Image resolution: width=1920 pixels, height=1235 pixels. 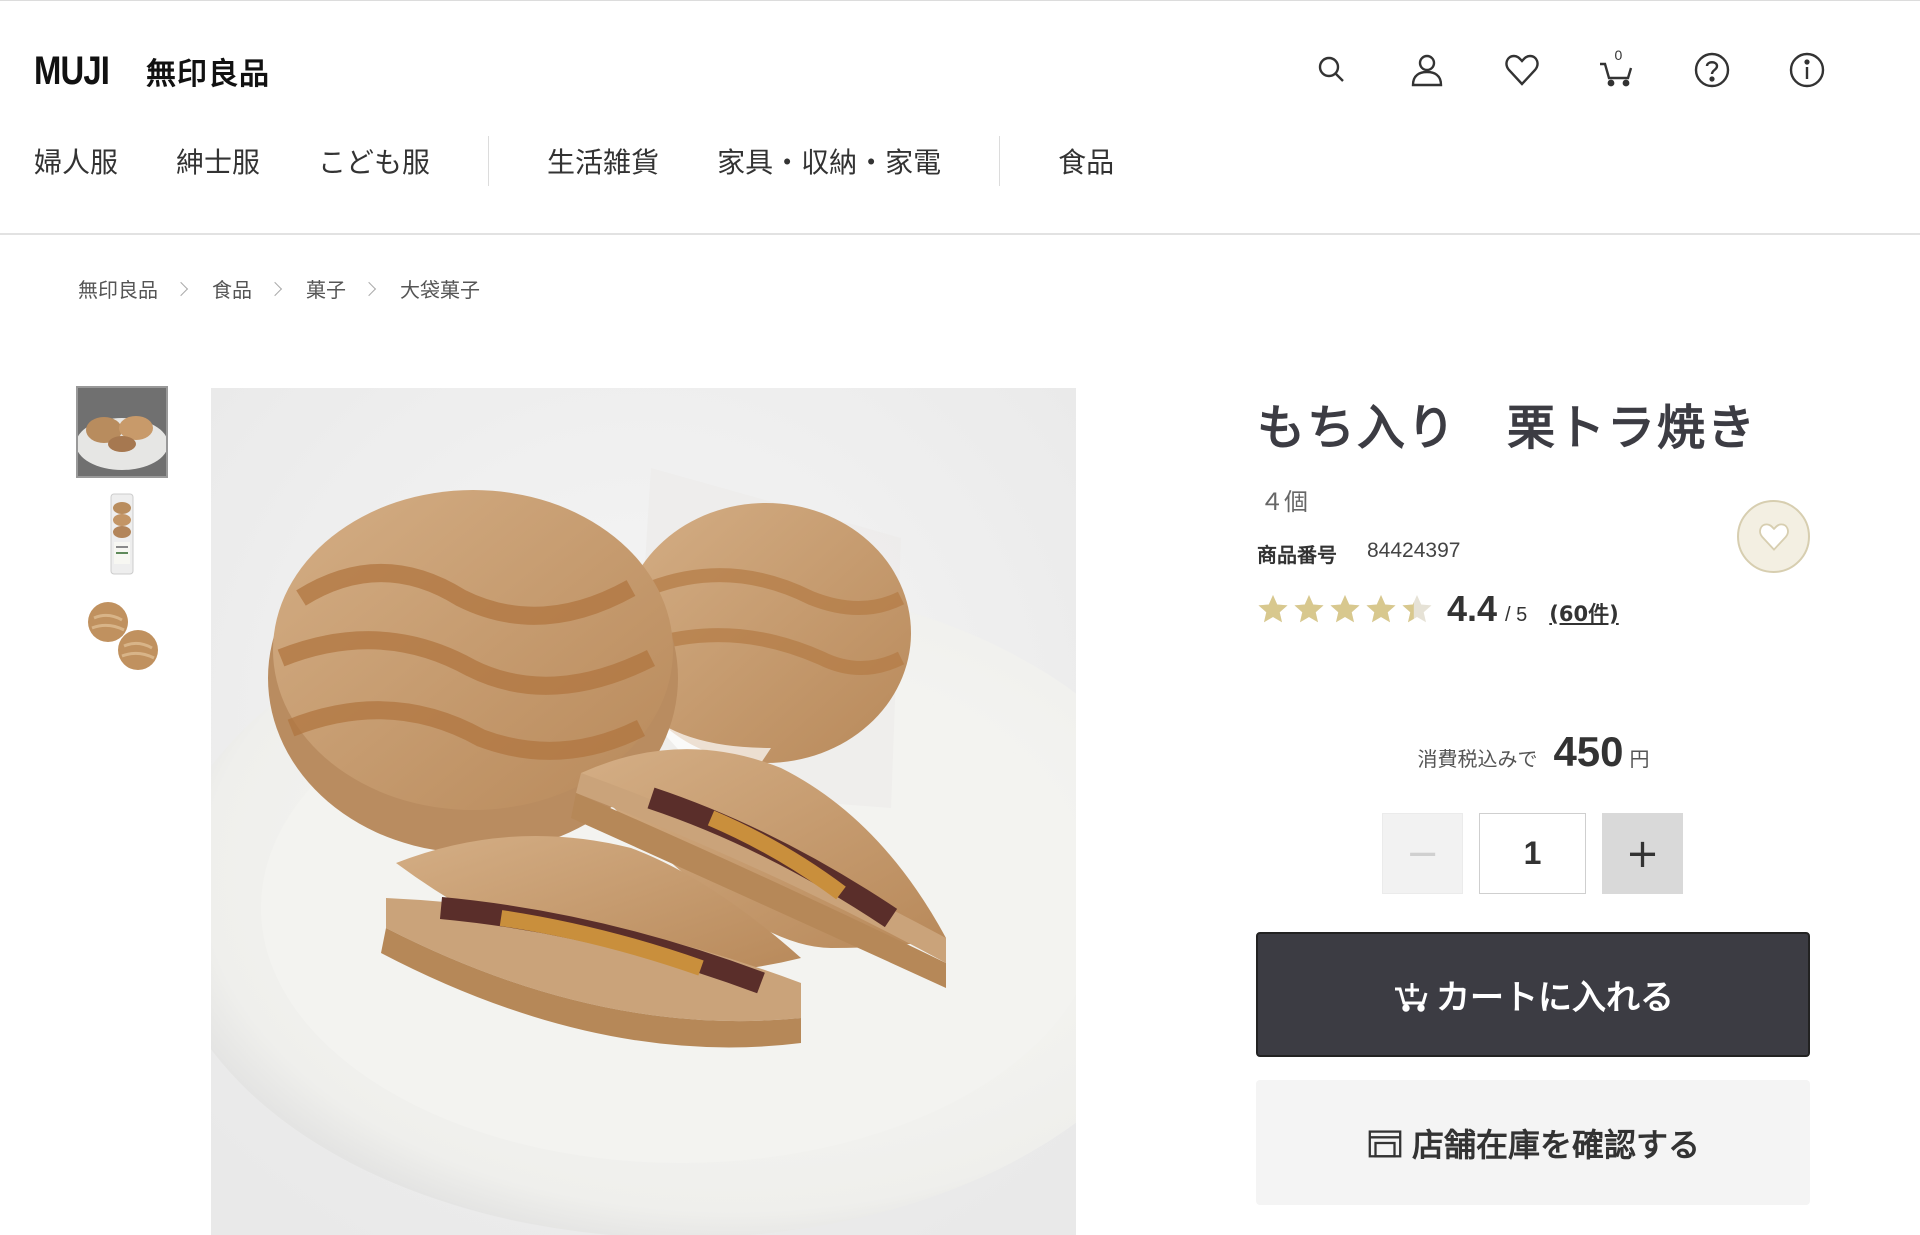 I want to click on price-value: 450, so click(x=1588, y=751).